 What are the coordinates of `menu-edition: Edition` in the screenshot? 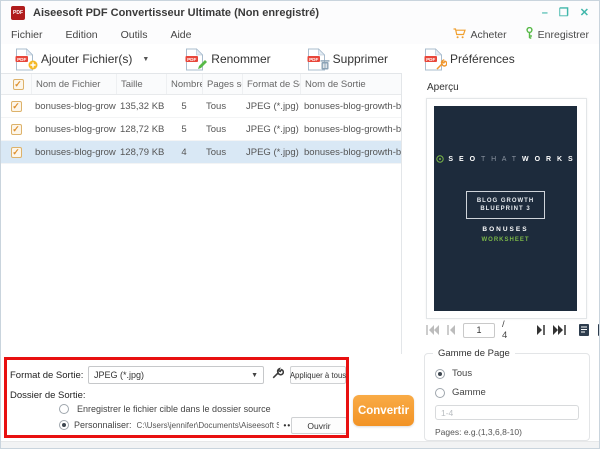 It's located at (82, 35).